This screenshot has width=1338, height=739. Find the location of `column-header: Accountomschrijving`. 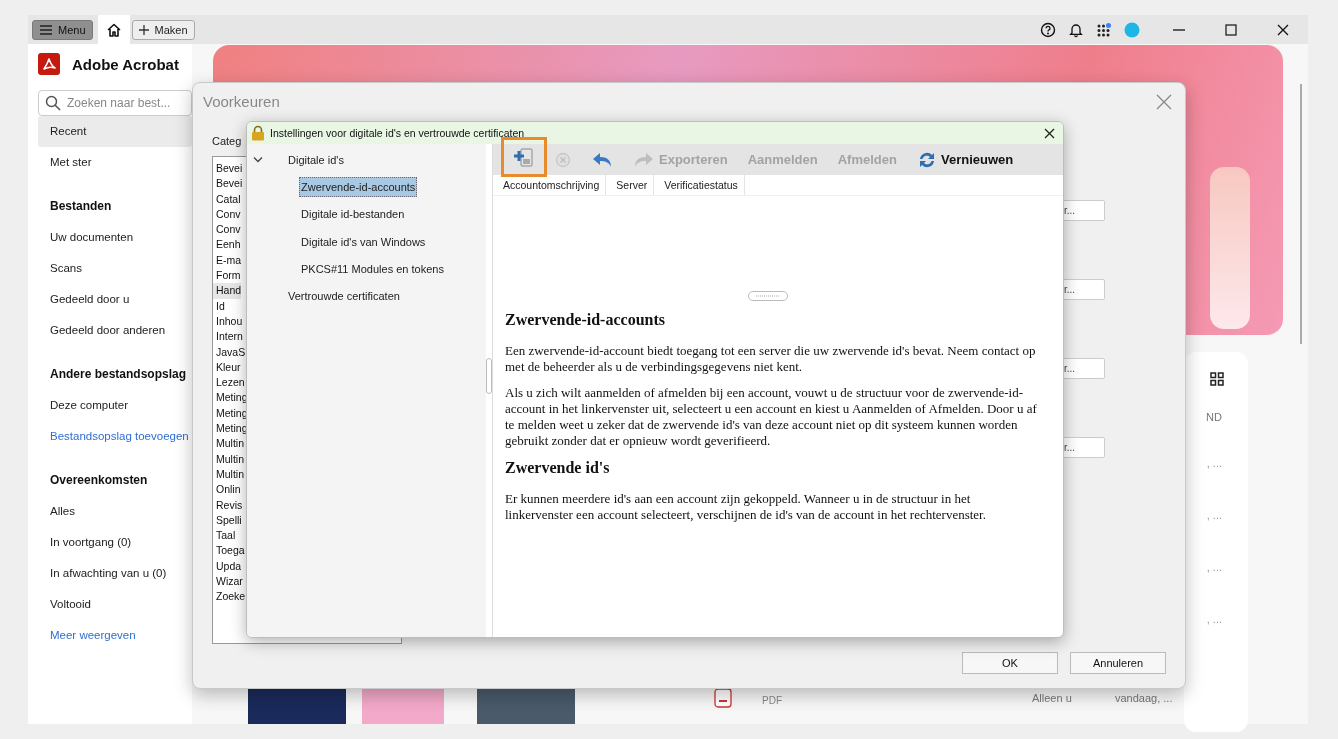

column-header: Accountomschrijving is located at coordinates (550, 185).